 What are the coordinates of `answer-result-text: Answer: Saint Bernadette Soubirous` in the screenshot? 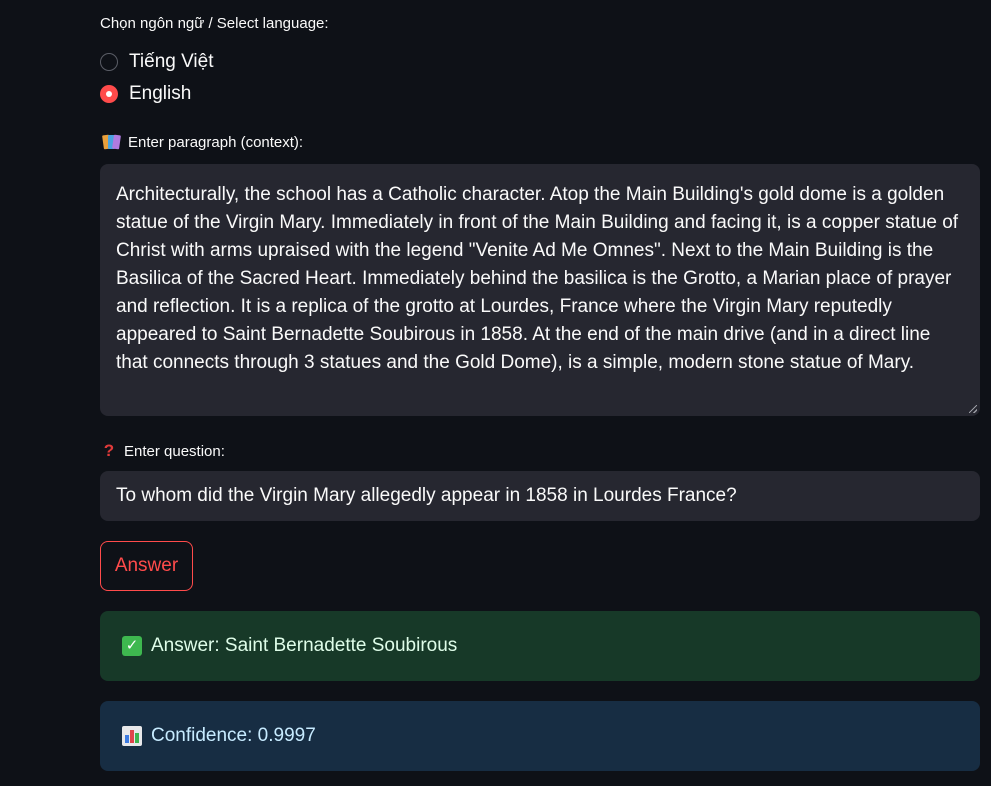 It's located at (304, 645).